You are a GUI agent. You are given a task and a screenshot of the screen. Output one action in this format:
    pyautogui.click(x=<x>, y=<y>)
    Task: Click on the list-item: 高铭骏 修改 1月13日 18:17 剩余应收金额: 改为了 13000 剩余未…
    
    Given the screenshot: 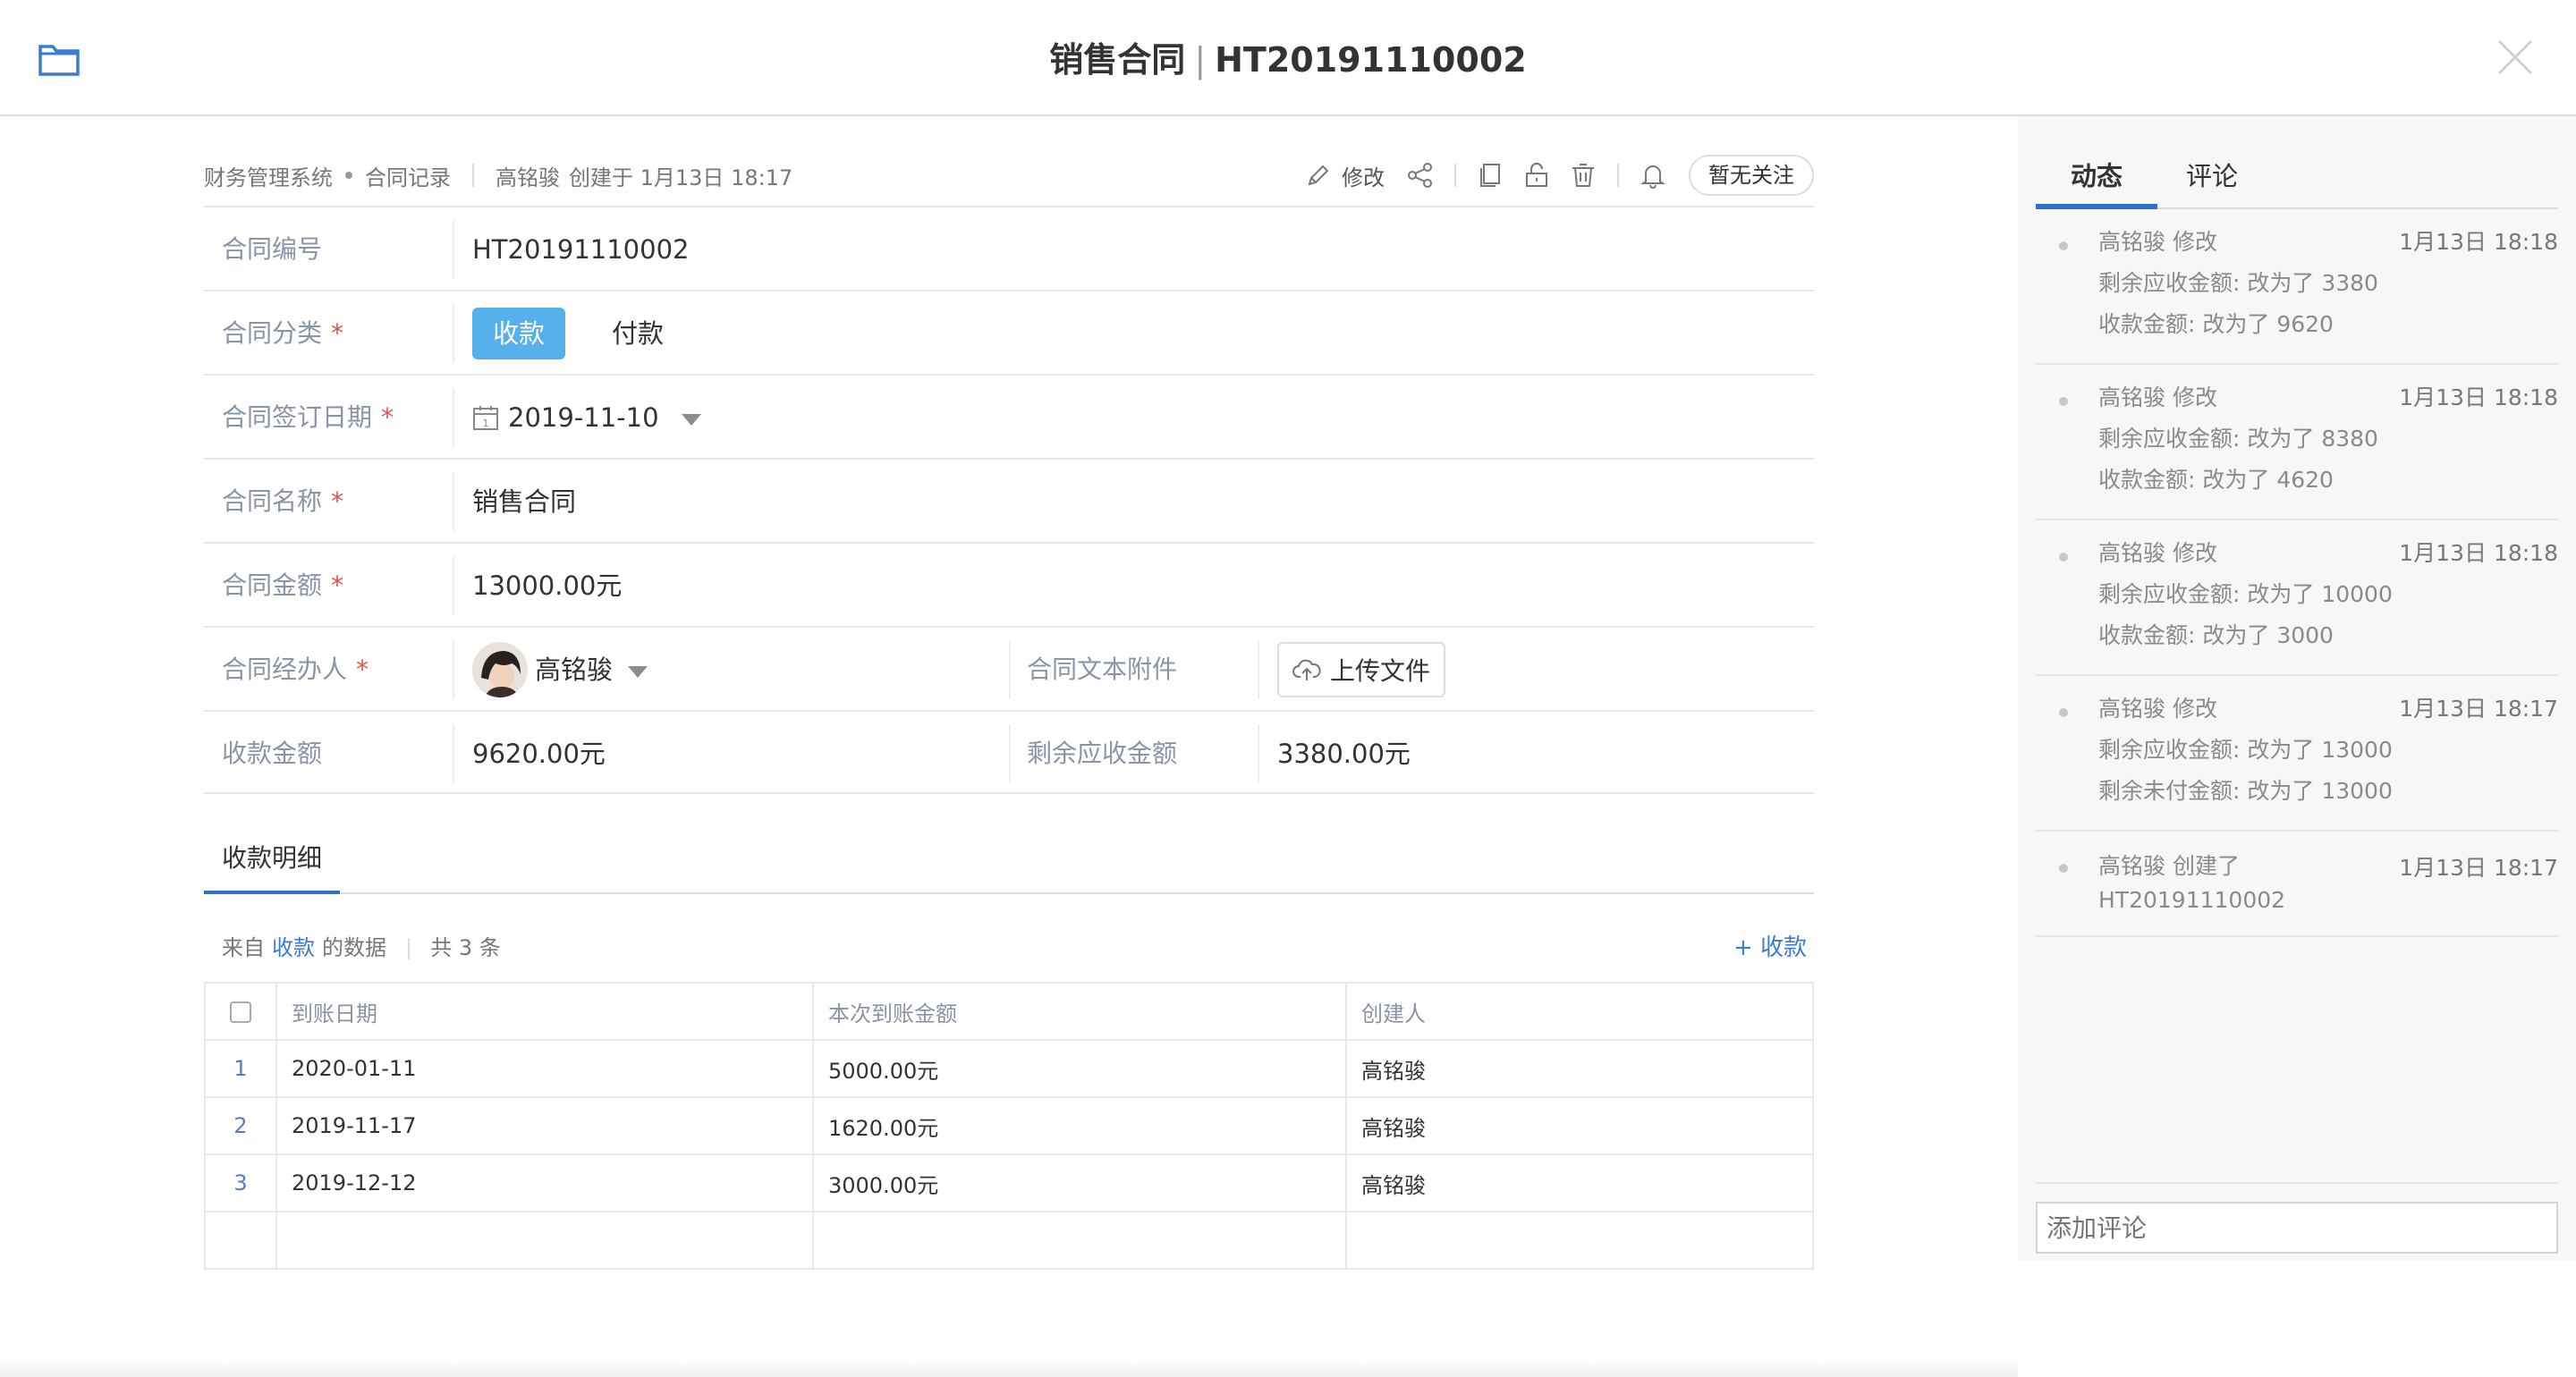 What is the action you would take?
    pyautogui.click(x=2297, y=754)
    